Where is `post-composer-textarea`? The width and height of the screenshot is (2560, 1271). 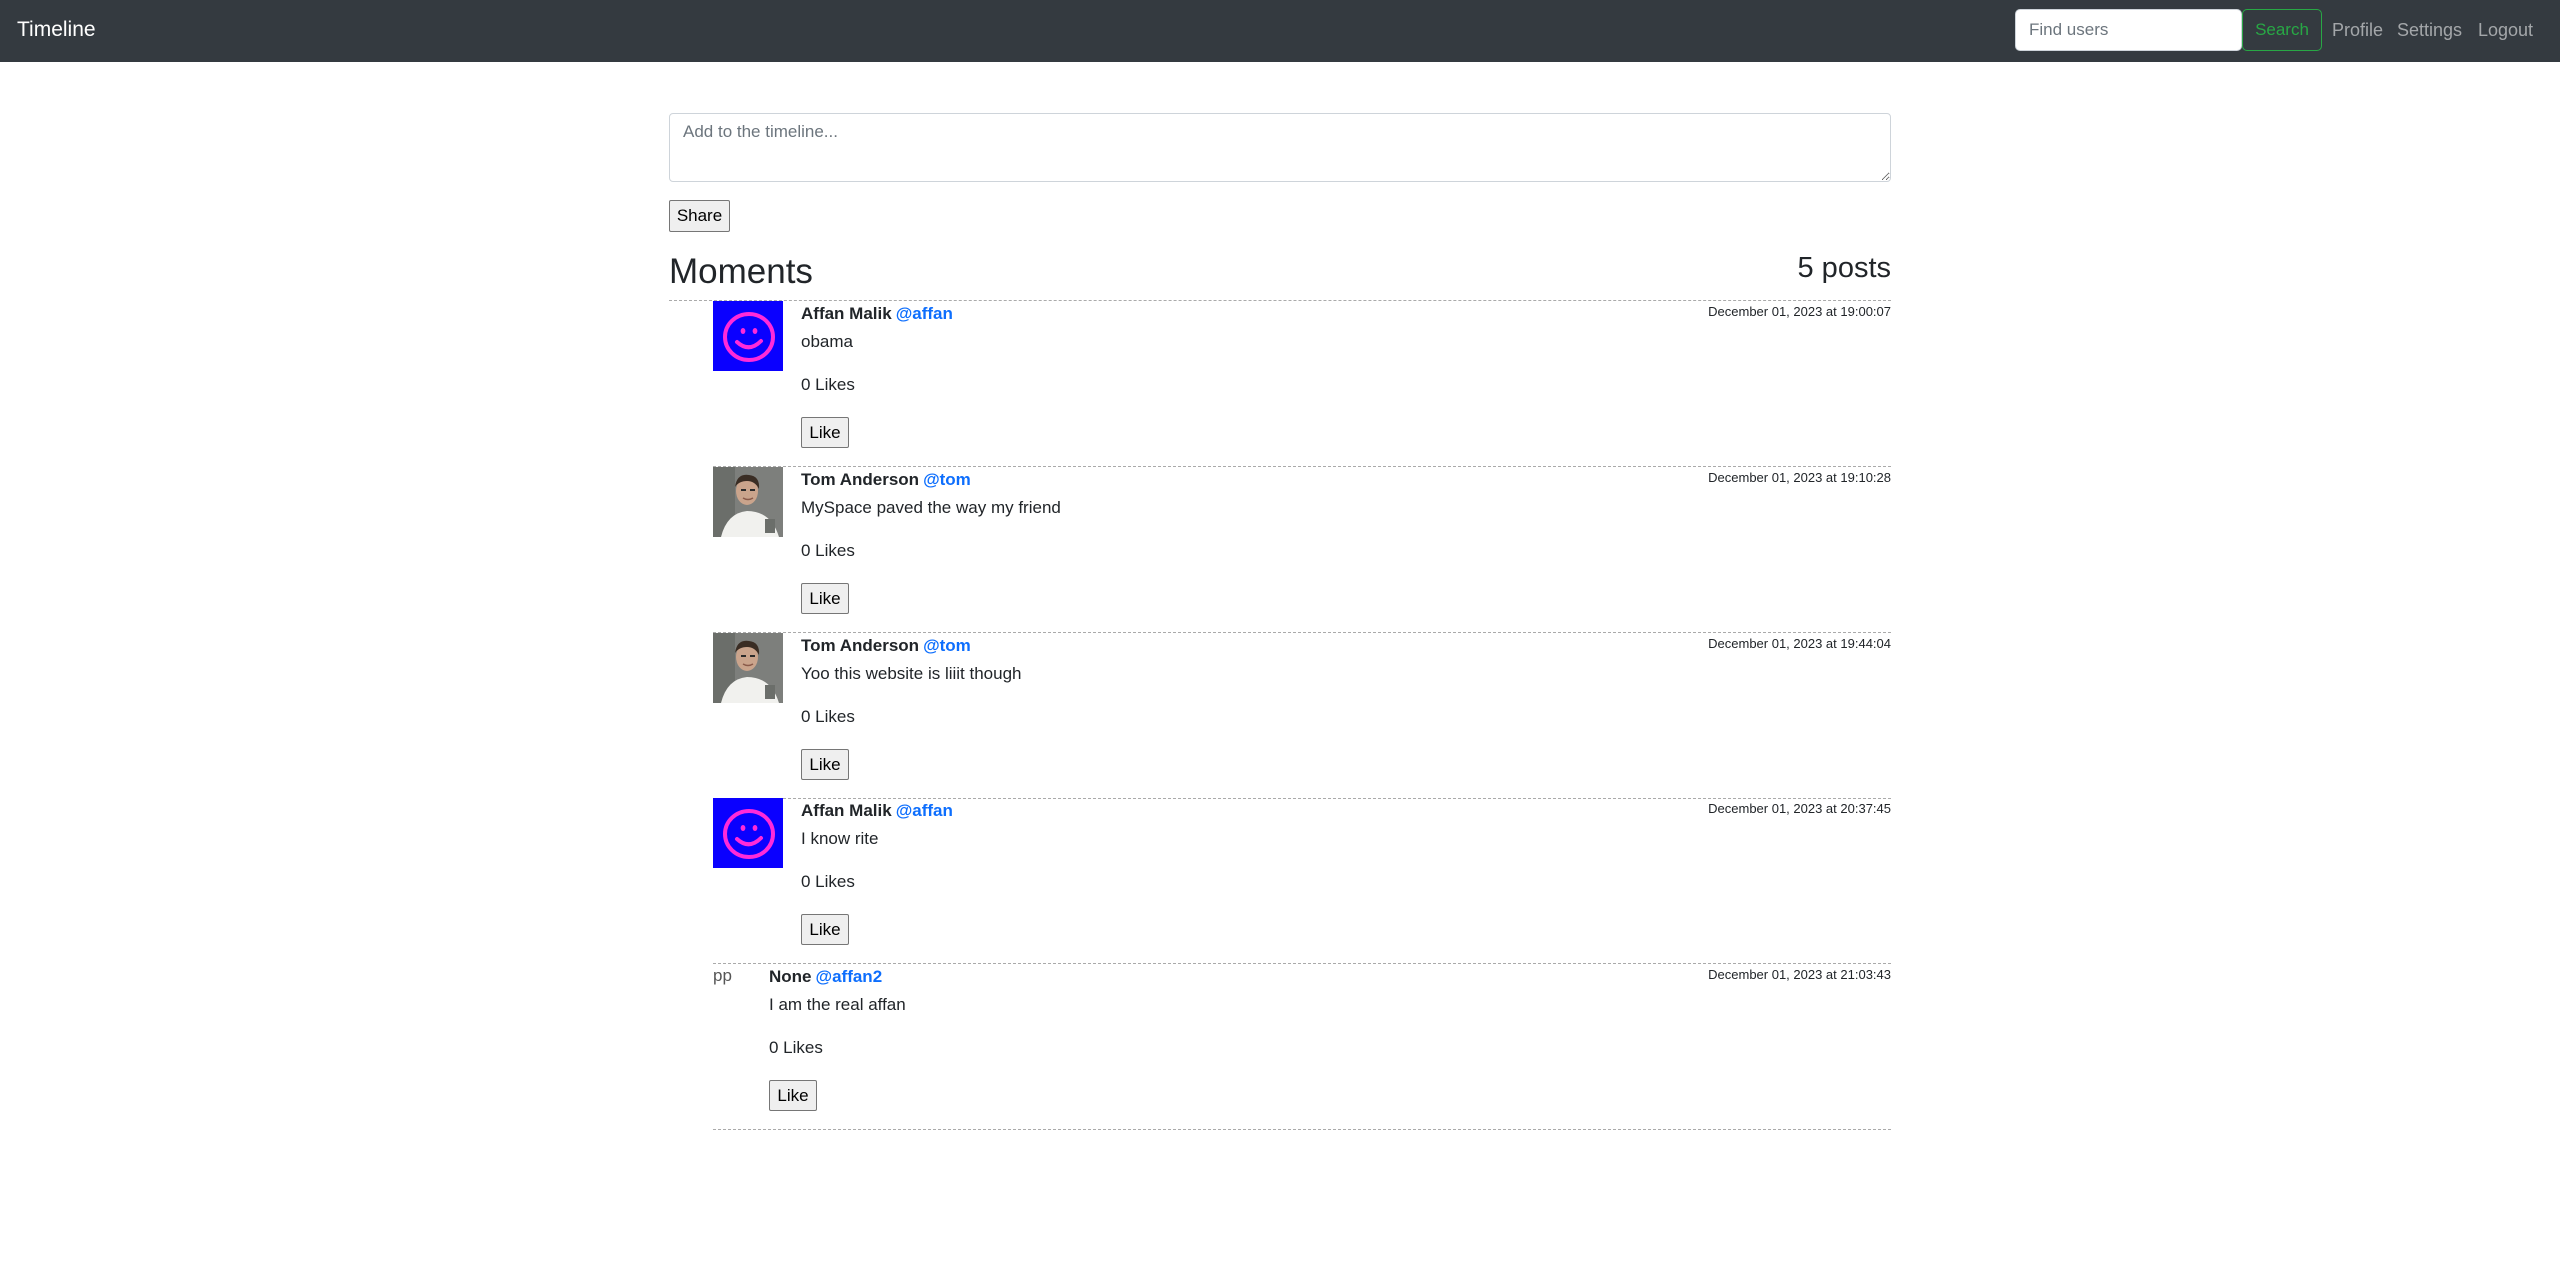
post-composer-textarea is located at coordinates (1280, 147).